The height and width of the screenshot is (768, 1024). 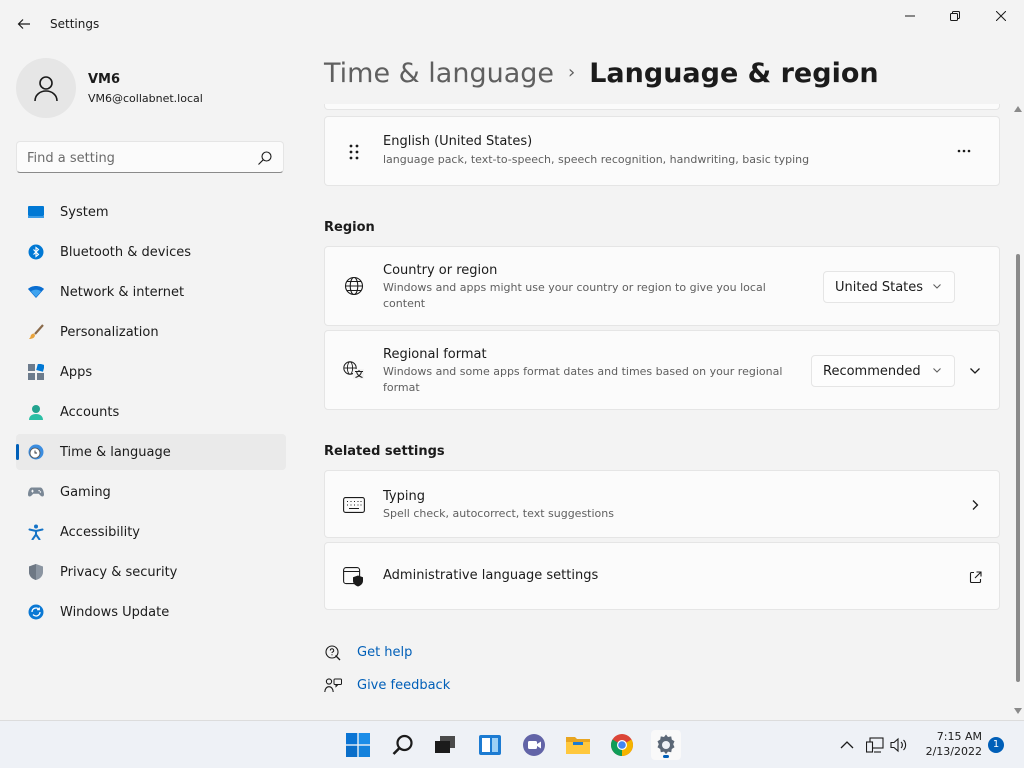 What do you see at coordinates (354, 370) in the screenshot?
I see `language-translate-icon` at bounding box center [354, 370].